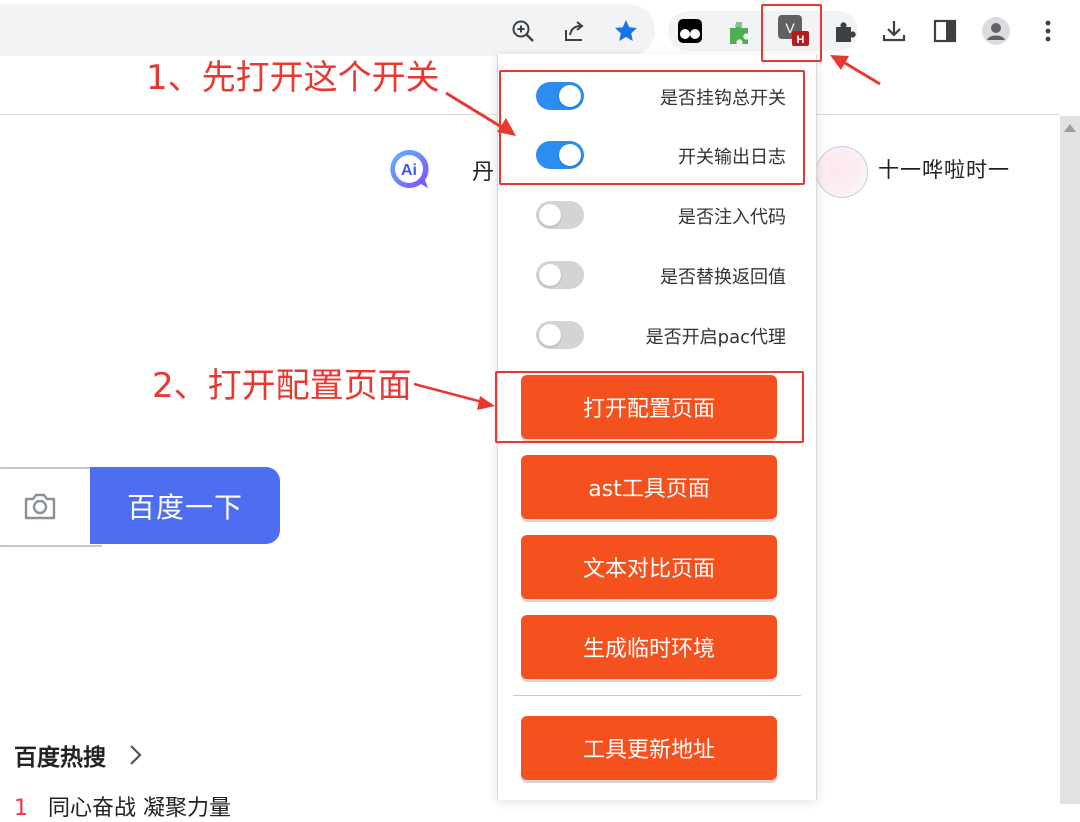 This screenshot has width=1080, height=822. I want to click on puzzle-green-extension-icon, so click(741, 31).